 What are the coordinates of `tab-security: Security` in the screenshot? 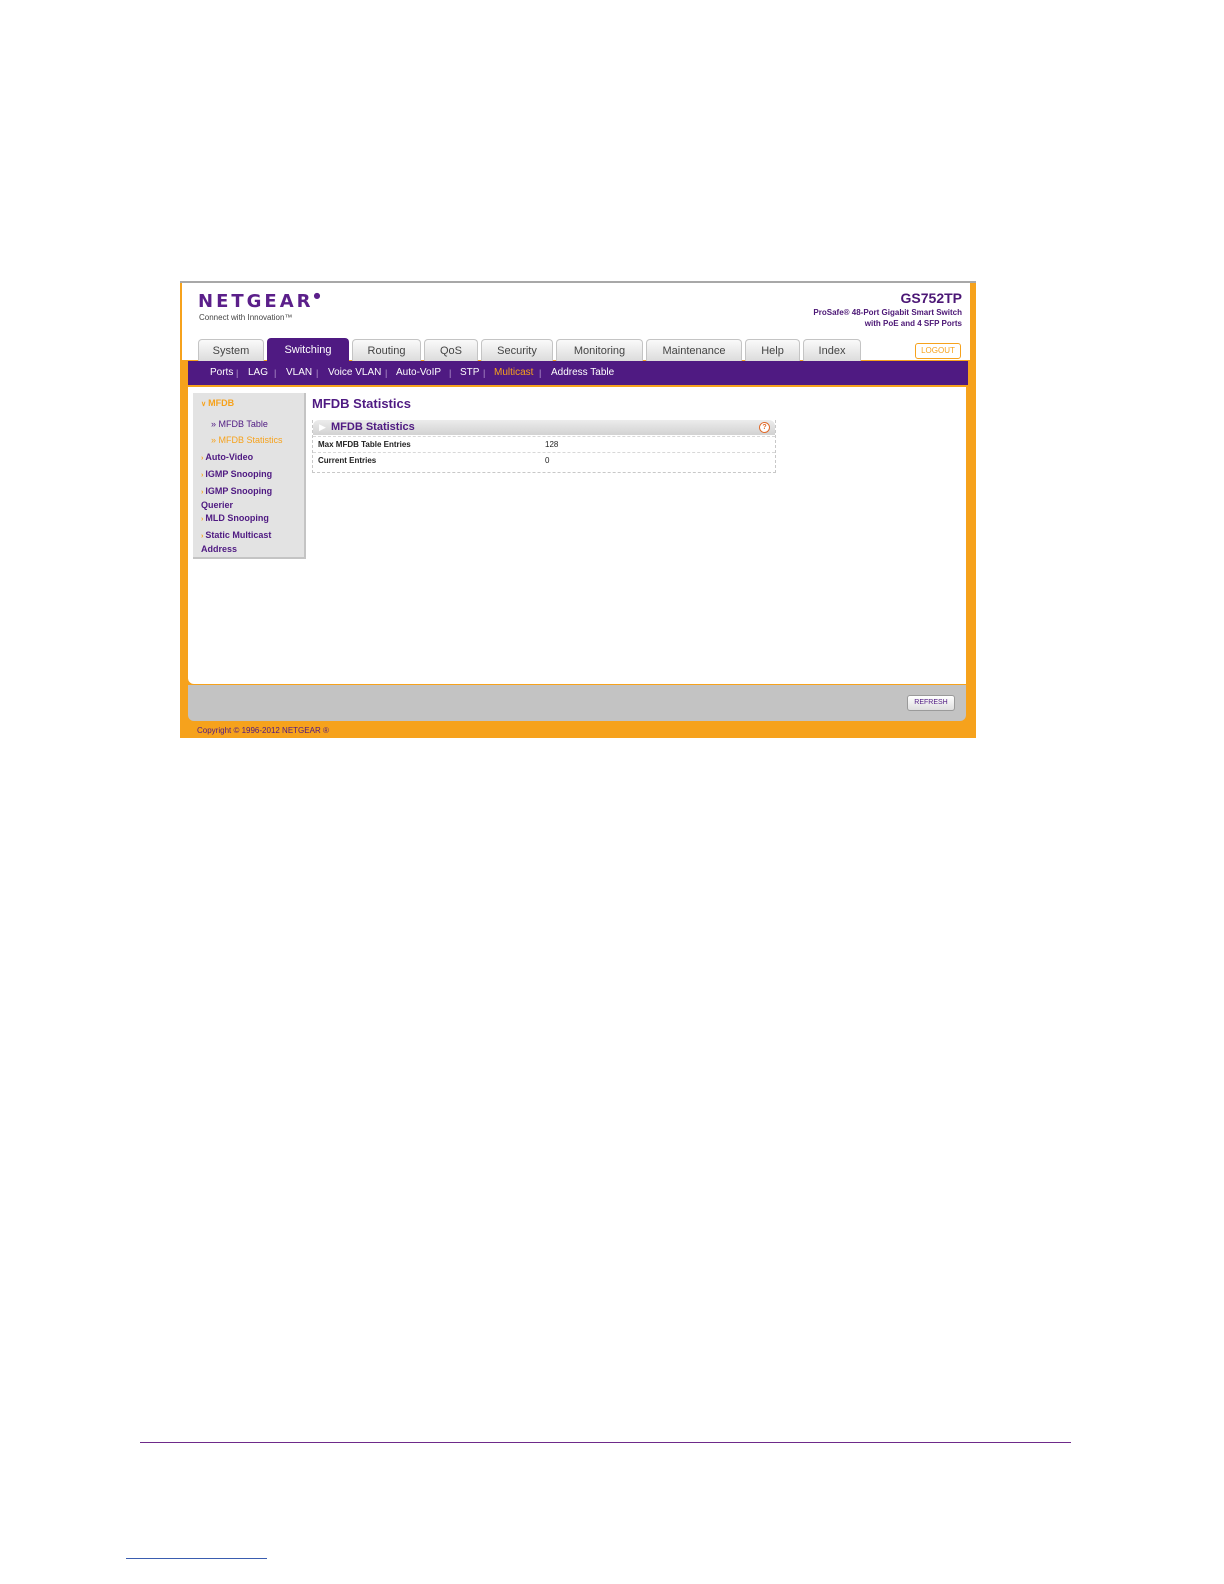 It's located at (517, 350).